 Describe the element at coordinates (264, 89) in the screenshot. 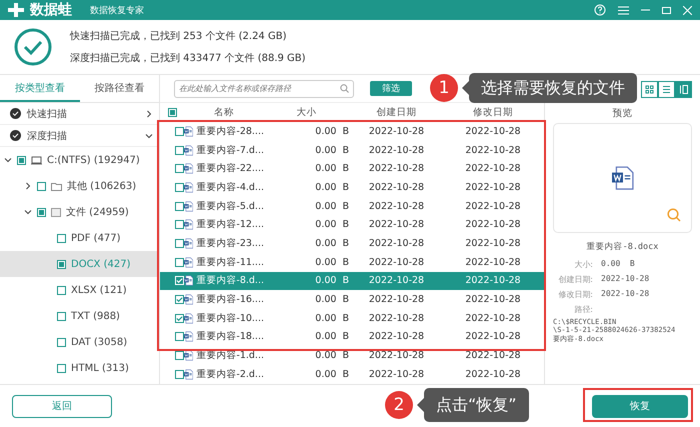

I see `search-field: 在此处输入文件名称或保存路径` at that location.